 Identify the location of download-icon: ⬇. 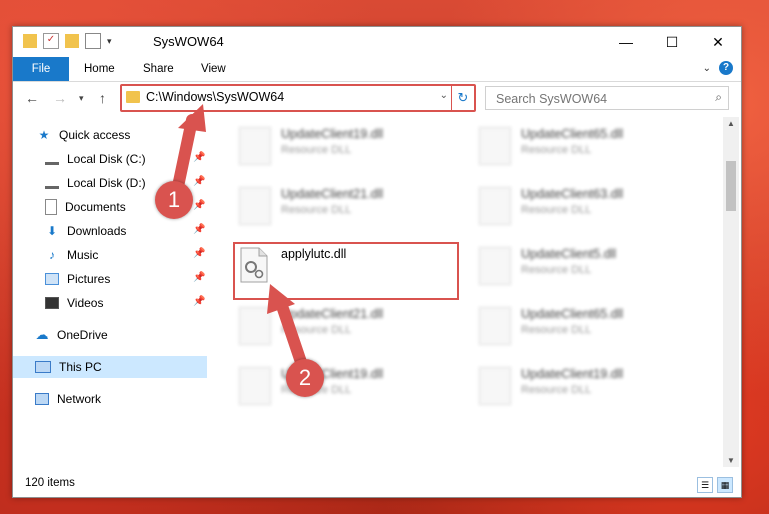
(52, 231).